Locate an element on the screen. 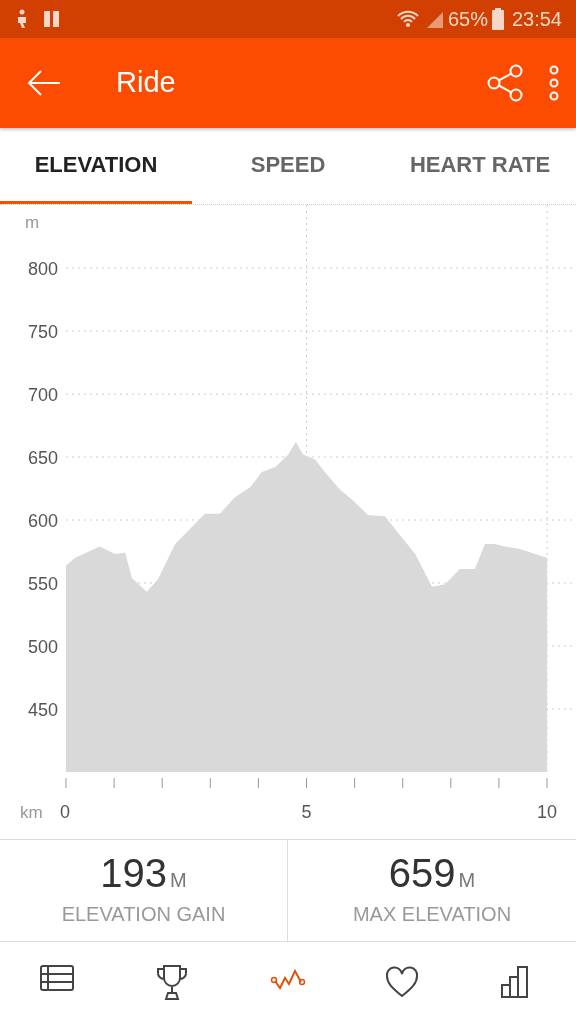 This screenshot has height=1024, width=576. back-arrow-icon is located at coordinates (44, 83).